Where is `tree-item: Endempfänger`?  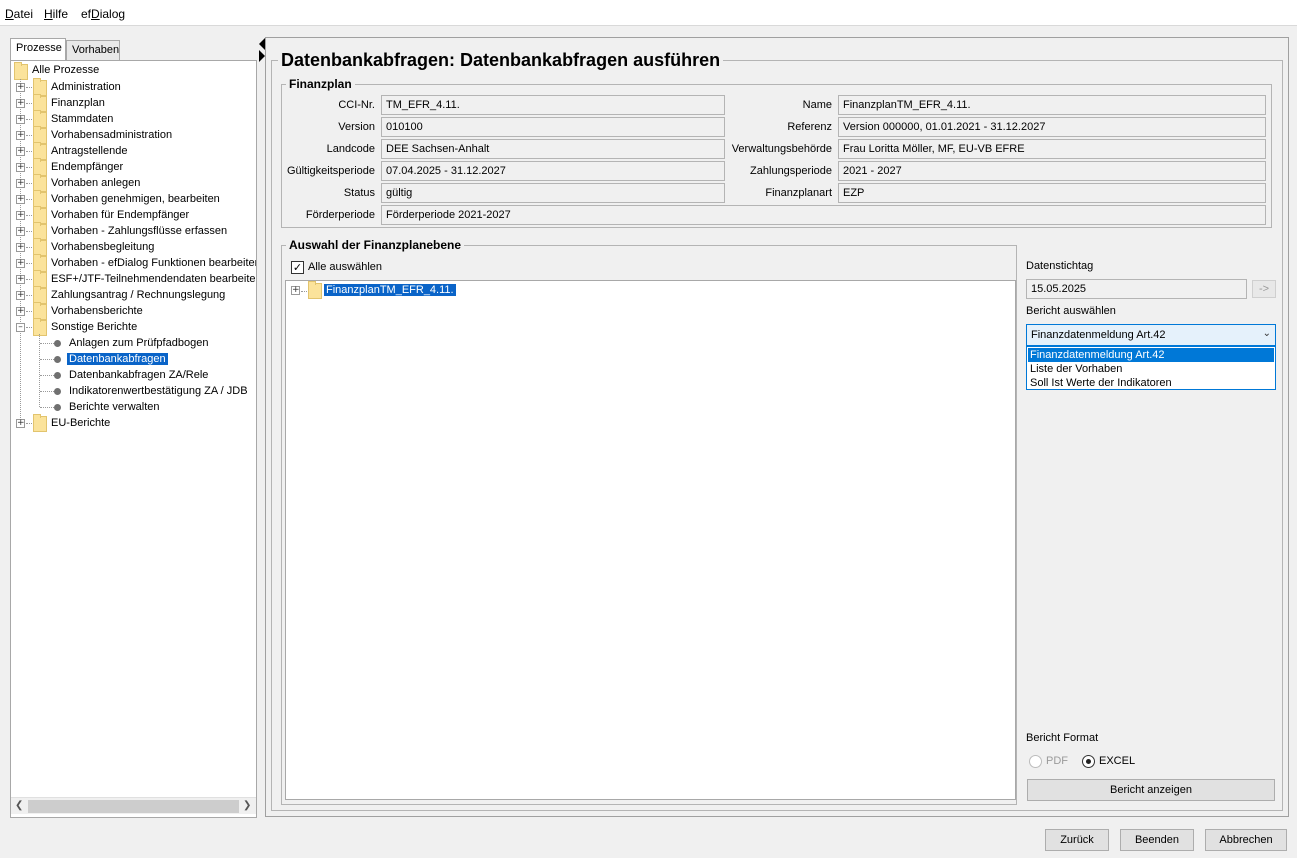
tree-item: Endempfänger is located at coordinates (87, 167).